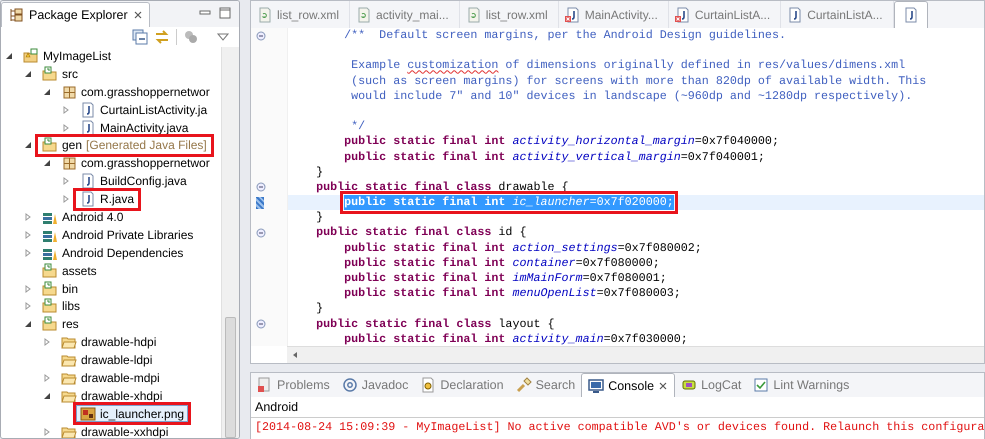 The image size is (985, 439). What do you see at coordinates (502, 264) in the screenshot?
I see `code-line: public static final int container=0x7f080000;` at bounding box center [502, 264].